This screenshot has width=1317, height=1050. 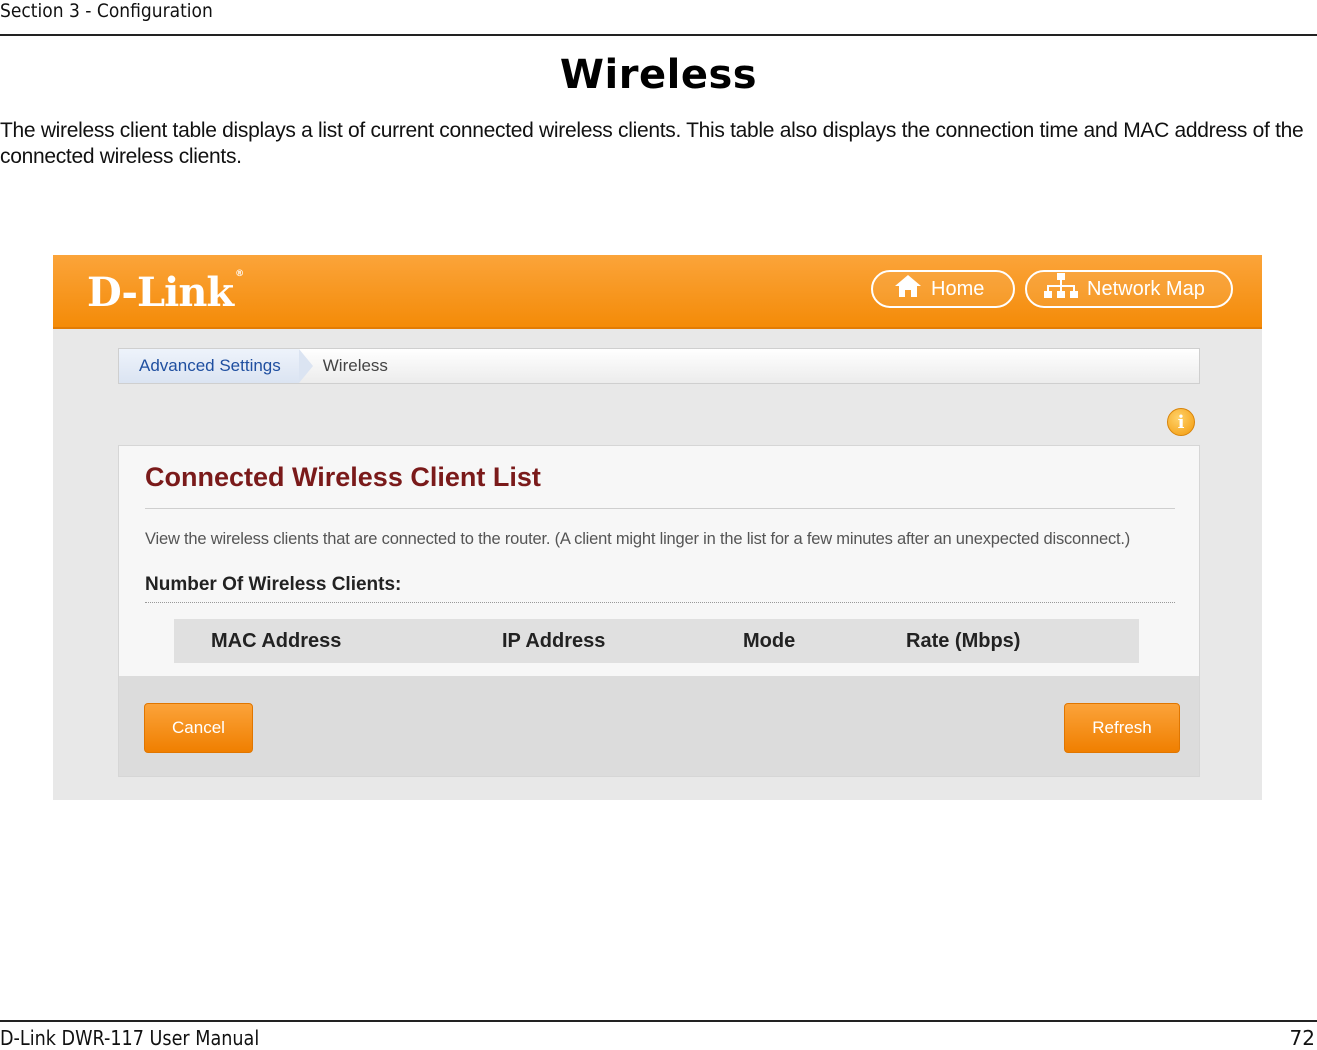 What do you see at coordinates (106, 11) in the screenshot?
I see `section-header: Section 3 - Configuration` at bounding box center [106, 11].